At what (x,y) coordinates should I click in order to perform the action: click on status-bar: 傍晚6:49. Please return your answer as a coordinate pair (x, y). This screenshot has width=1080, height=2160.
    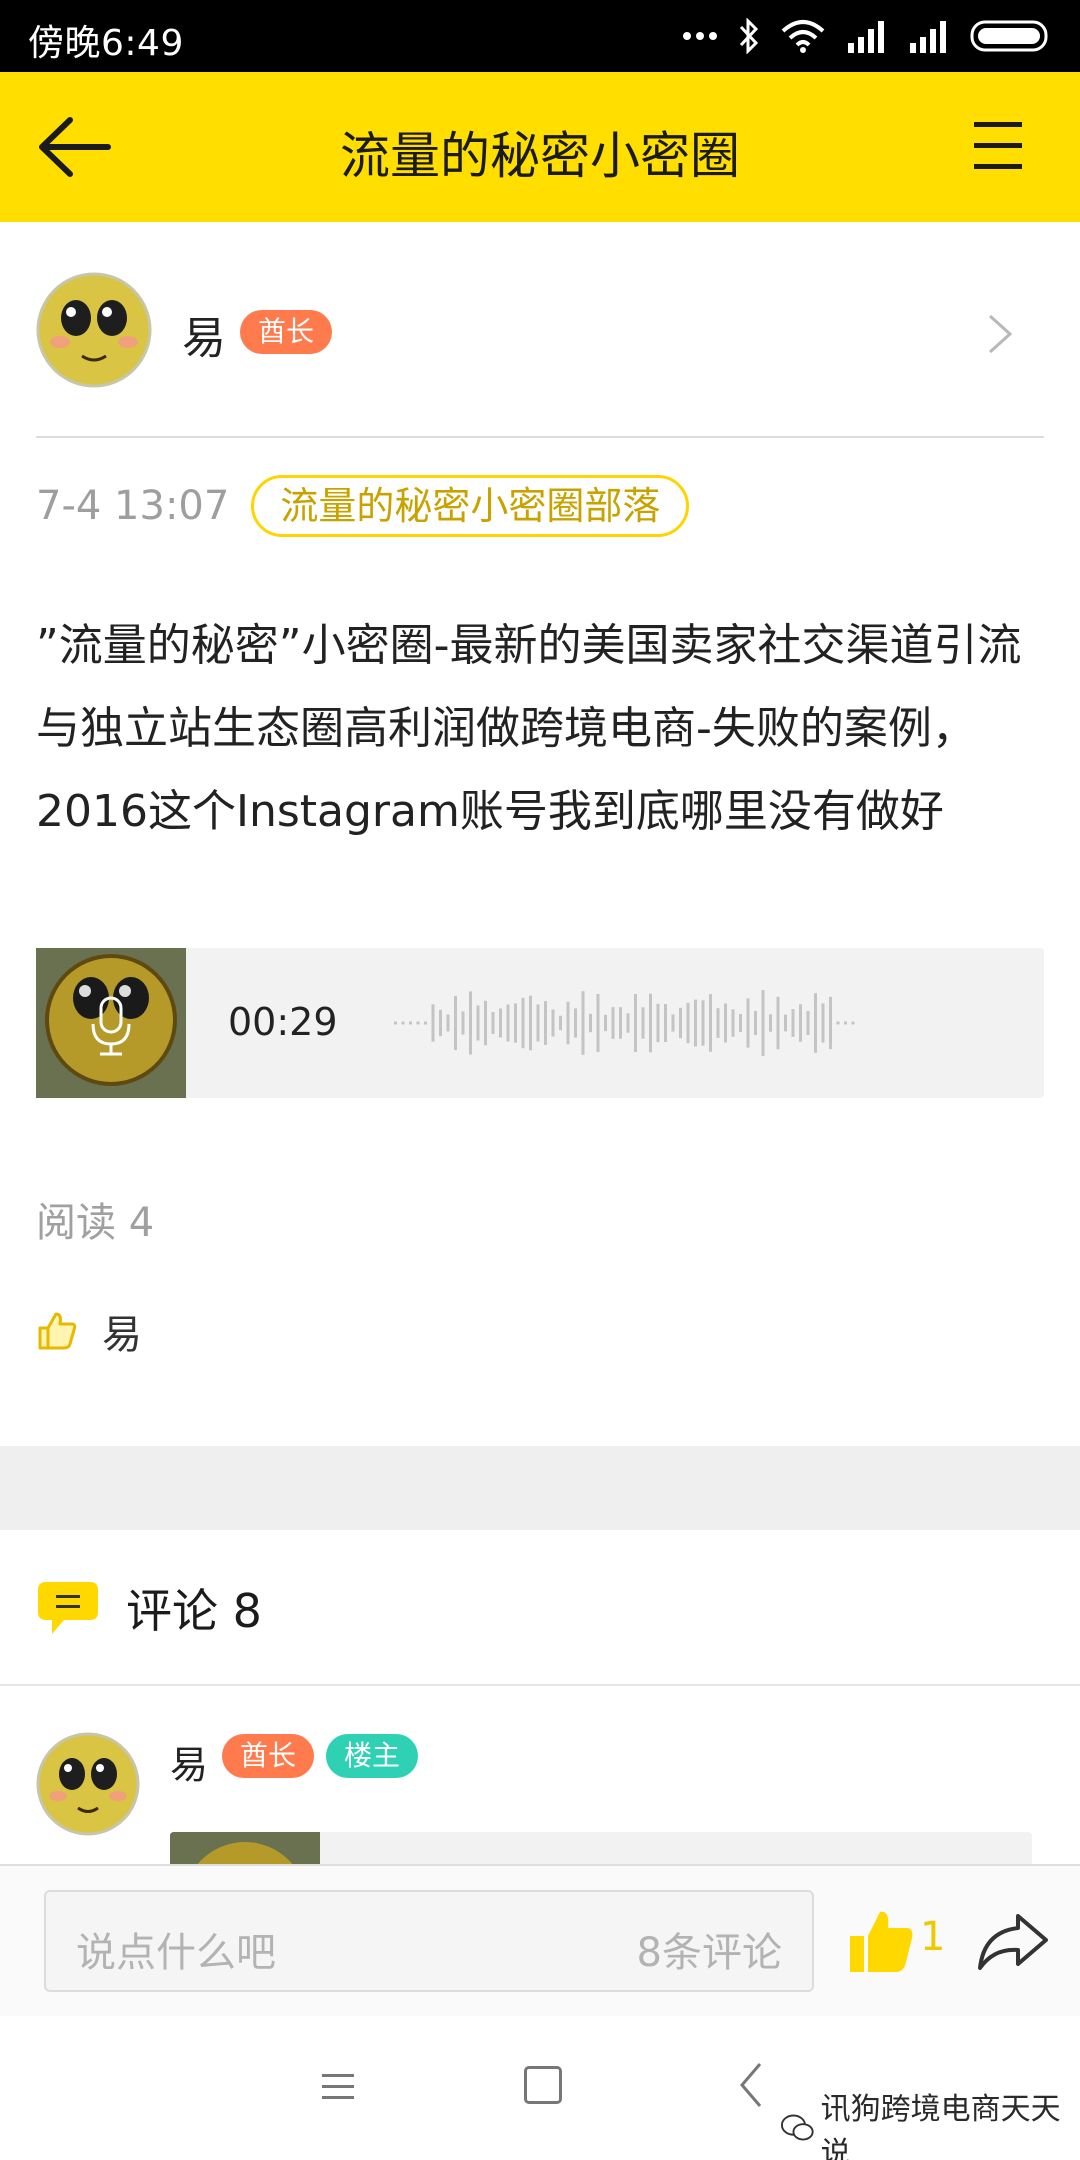
    Looking at the image, I should click on (540, 36).